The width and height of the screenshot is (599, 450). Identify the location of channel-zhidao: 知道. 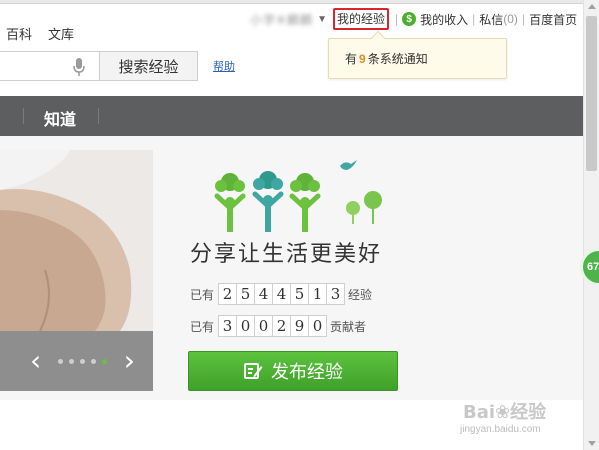
(60, 118).